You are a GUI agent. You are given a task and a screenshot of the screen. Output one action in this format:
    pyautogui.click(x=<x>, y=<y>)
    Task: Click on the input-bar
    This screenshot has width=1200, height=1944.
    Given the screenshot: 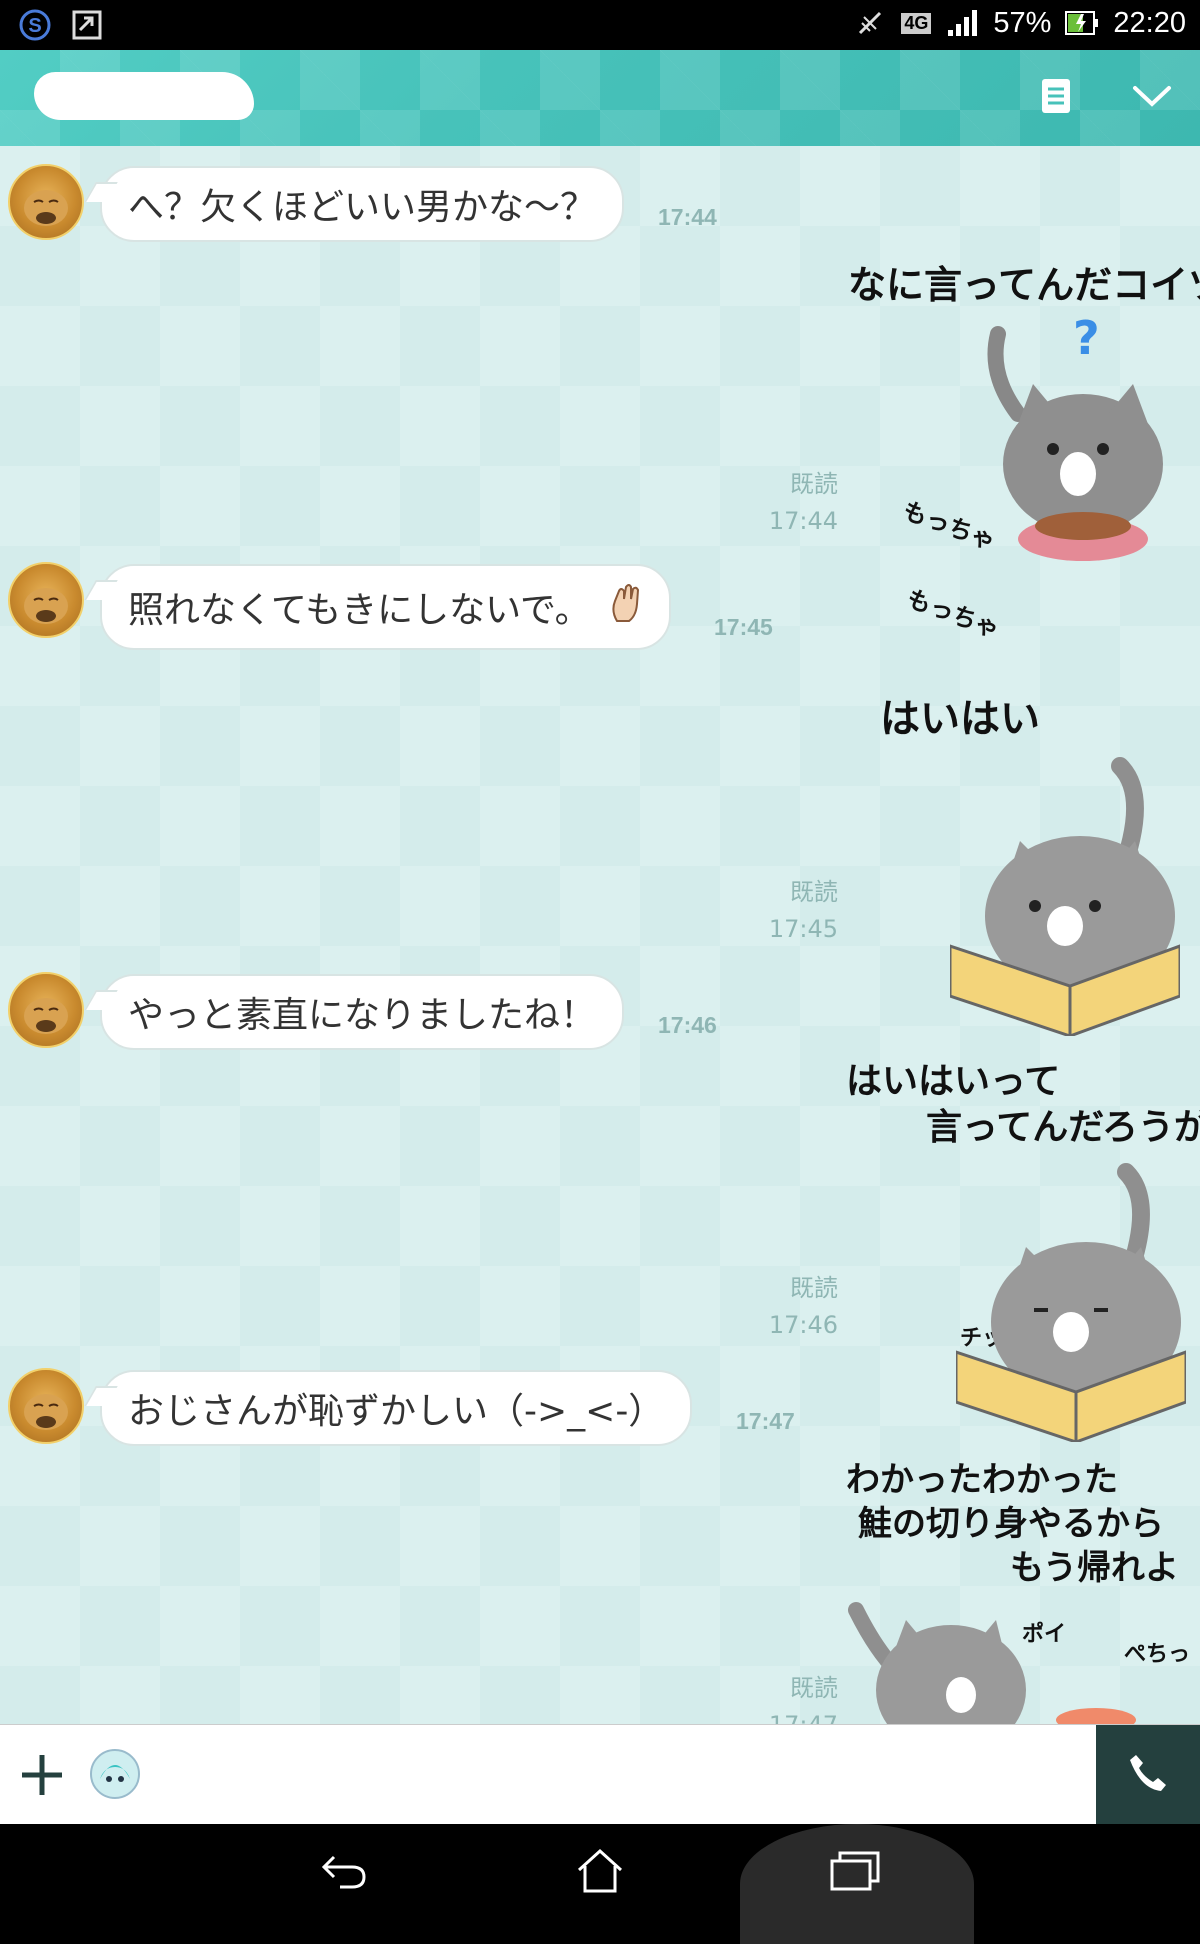 What is the action you would take?
    pyautogui.click(x=600, y=1774)
    